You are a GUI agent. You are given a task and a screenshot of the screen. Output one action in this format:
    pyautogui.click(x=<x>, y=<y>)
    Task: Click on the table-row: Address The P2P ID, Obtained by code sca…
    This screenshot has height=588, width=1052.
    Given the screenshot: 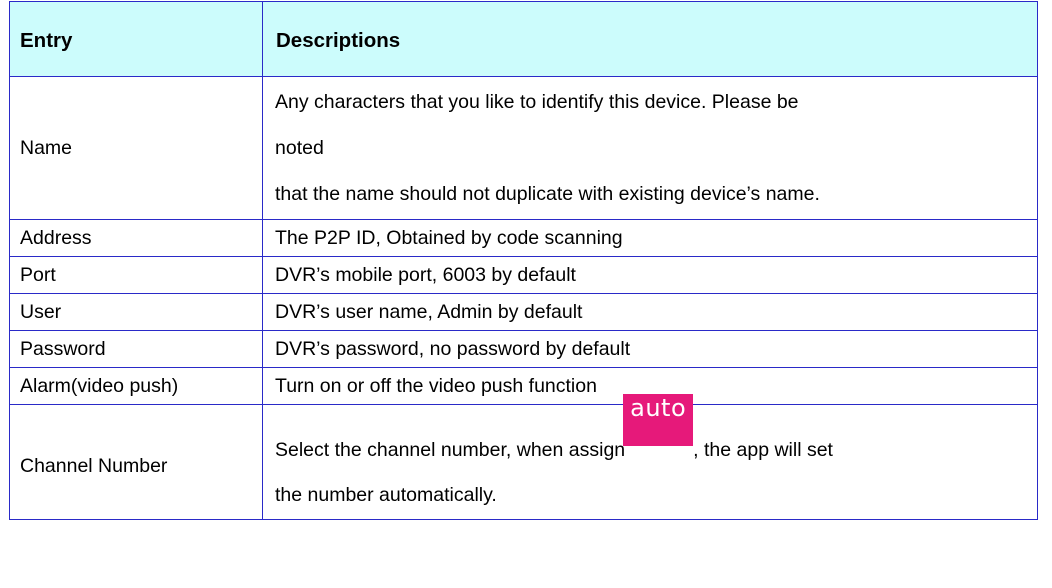 What is the action you would take?
    pyautogui.click(x=523, y=238)
    